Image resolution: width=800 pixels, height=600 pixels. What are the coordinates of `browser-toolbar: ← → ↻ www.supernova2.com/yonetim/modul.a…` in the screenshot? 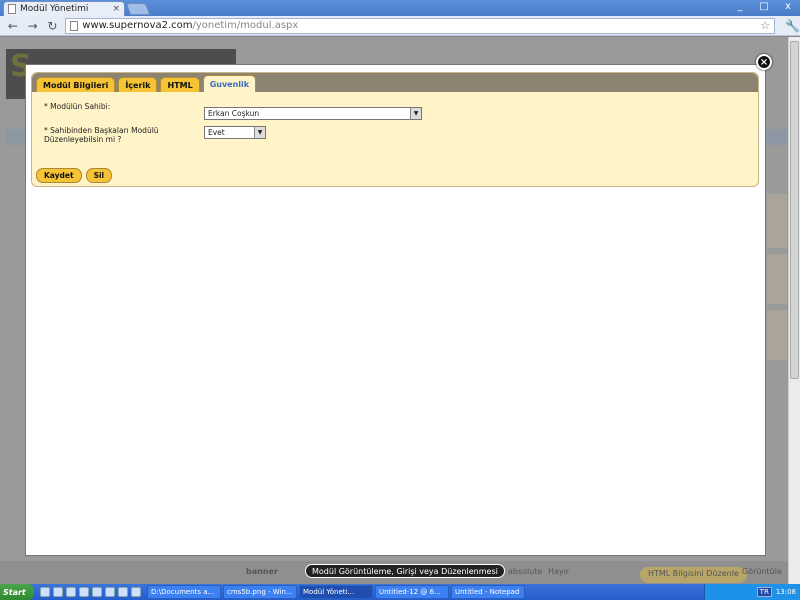 It's located at (400, 26).